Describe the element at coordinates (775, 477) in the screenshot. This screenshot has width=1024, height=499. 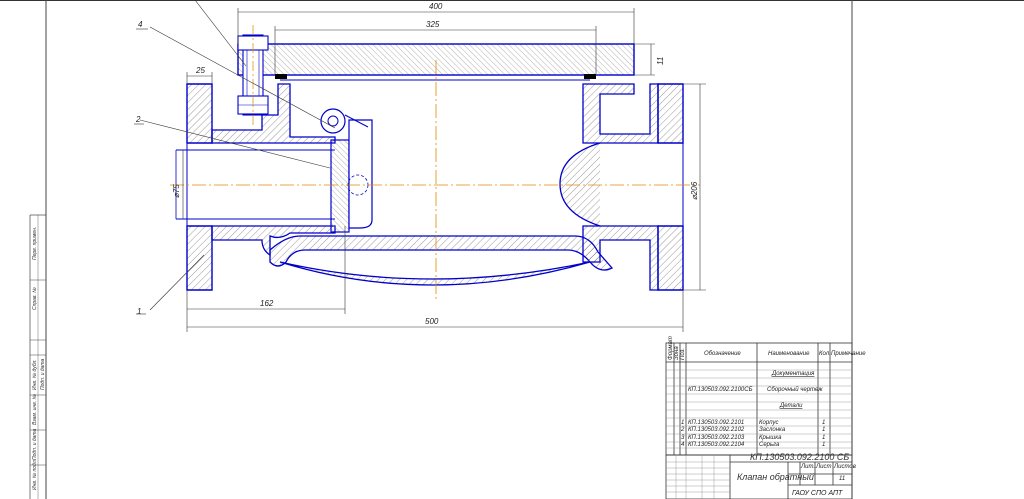
I see `title-product-name: Клапан обратный` at that location.